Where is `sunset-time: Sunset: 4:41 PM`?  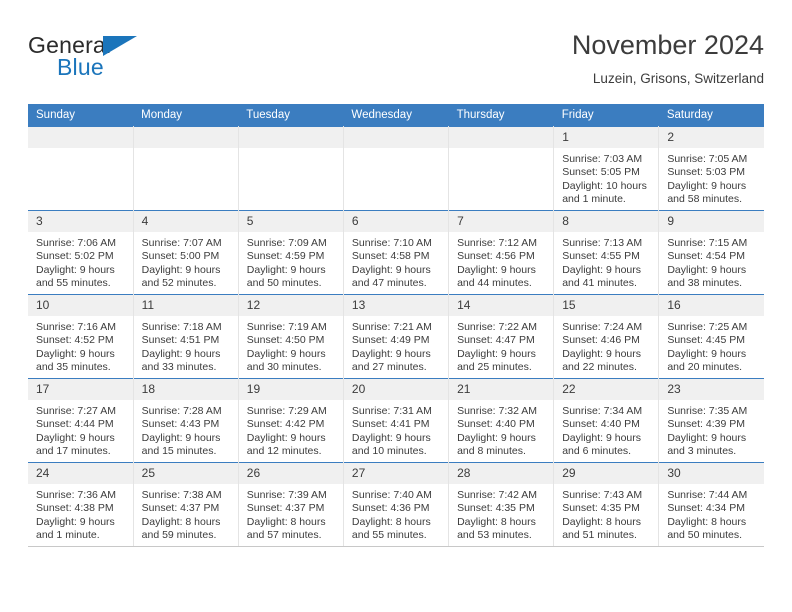
sunset-time: Sunset: 4:41 PM is located at coordinates (390, 424).